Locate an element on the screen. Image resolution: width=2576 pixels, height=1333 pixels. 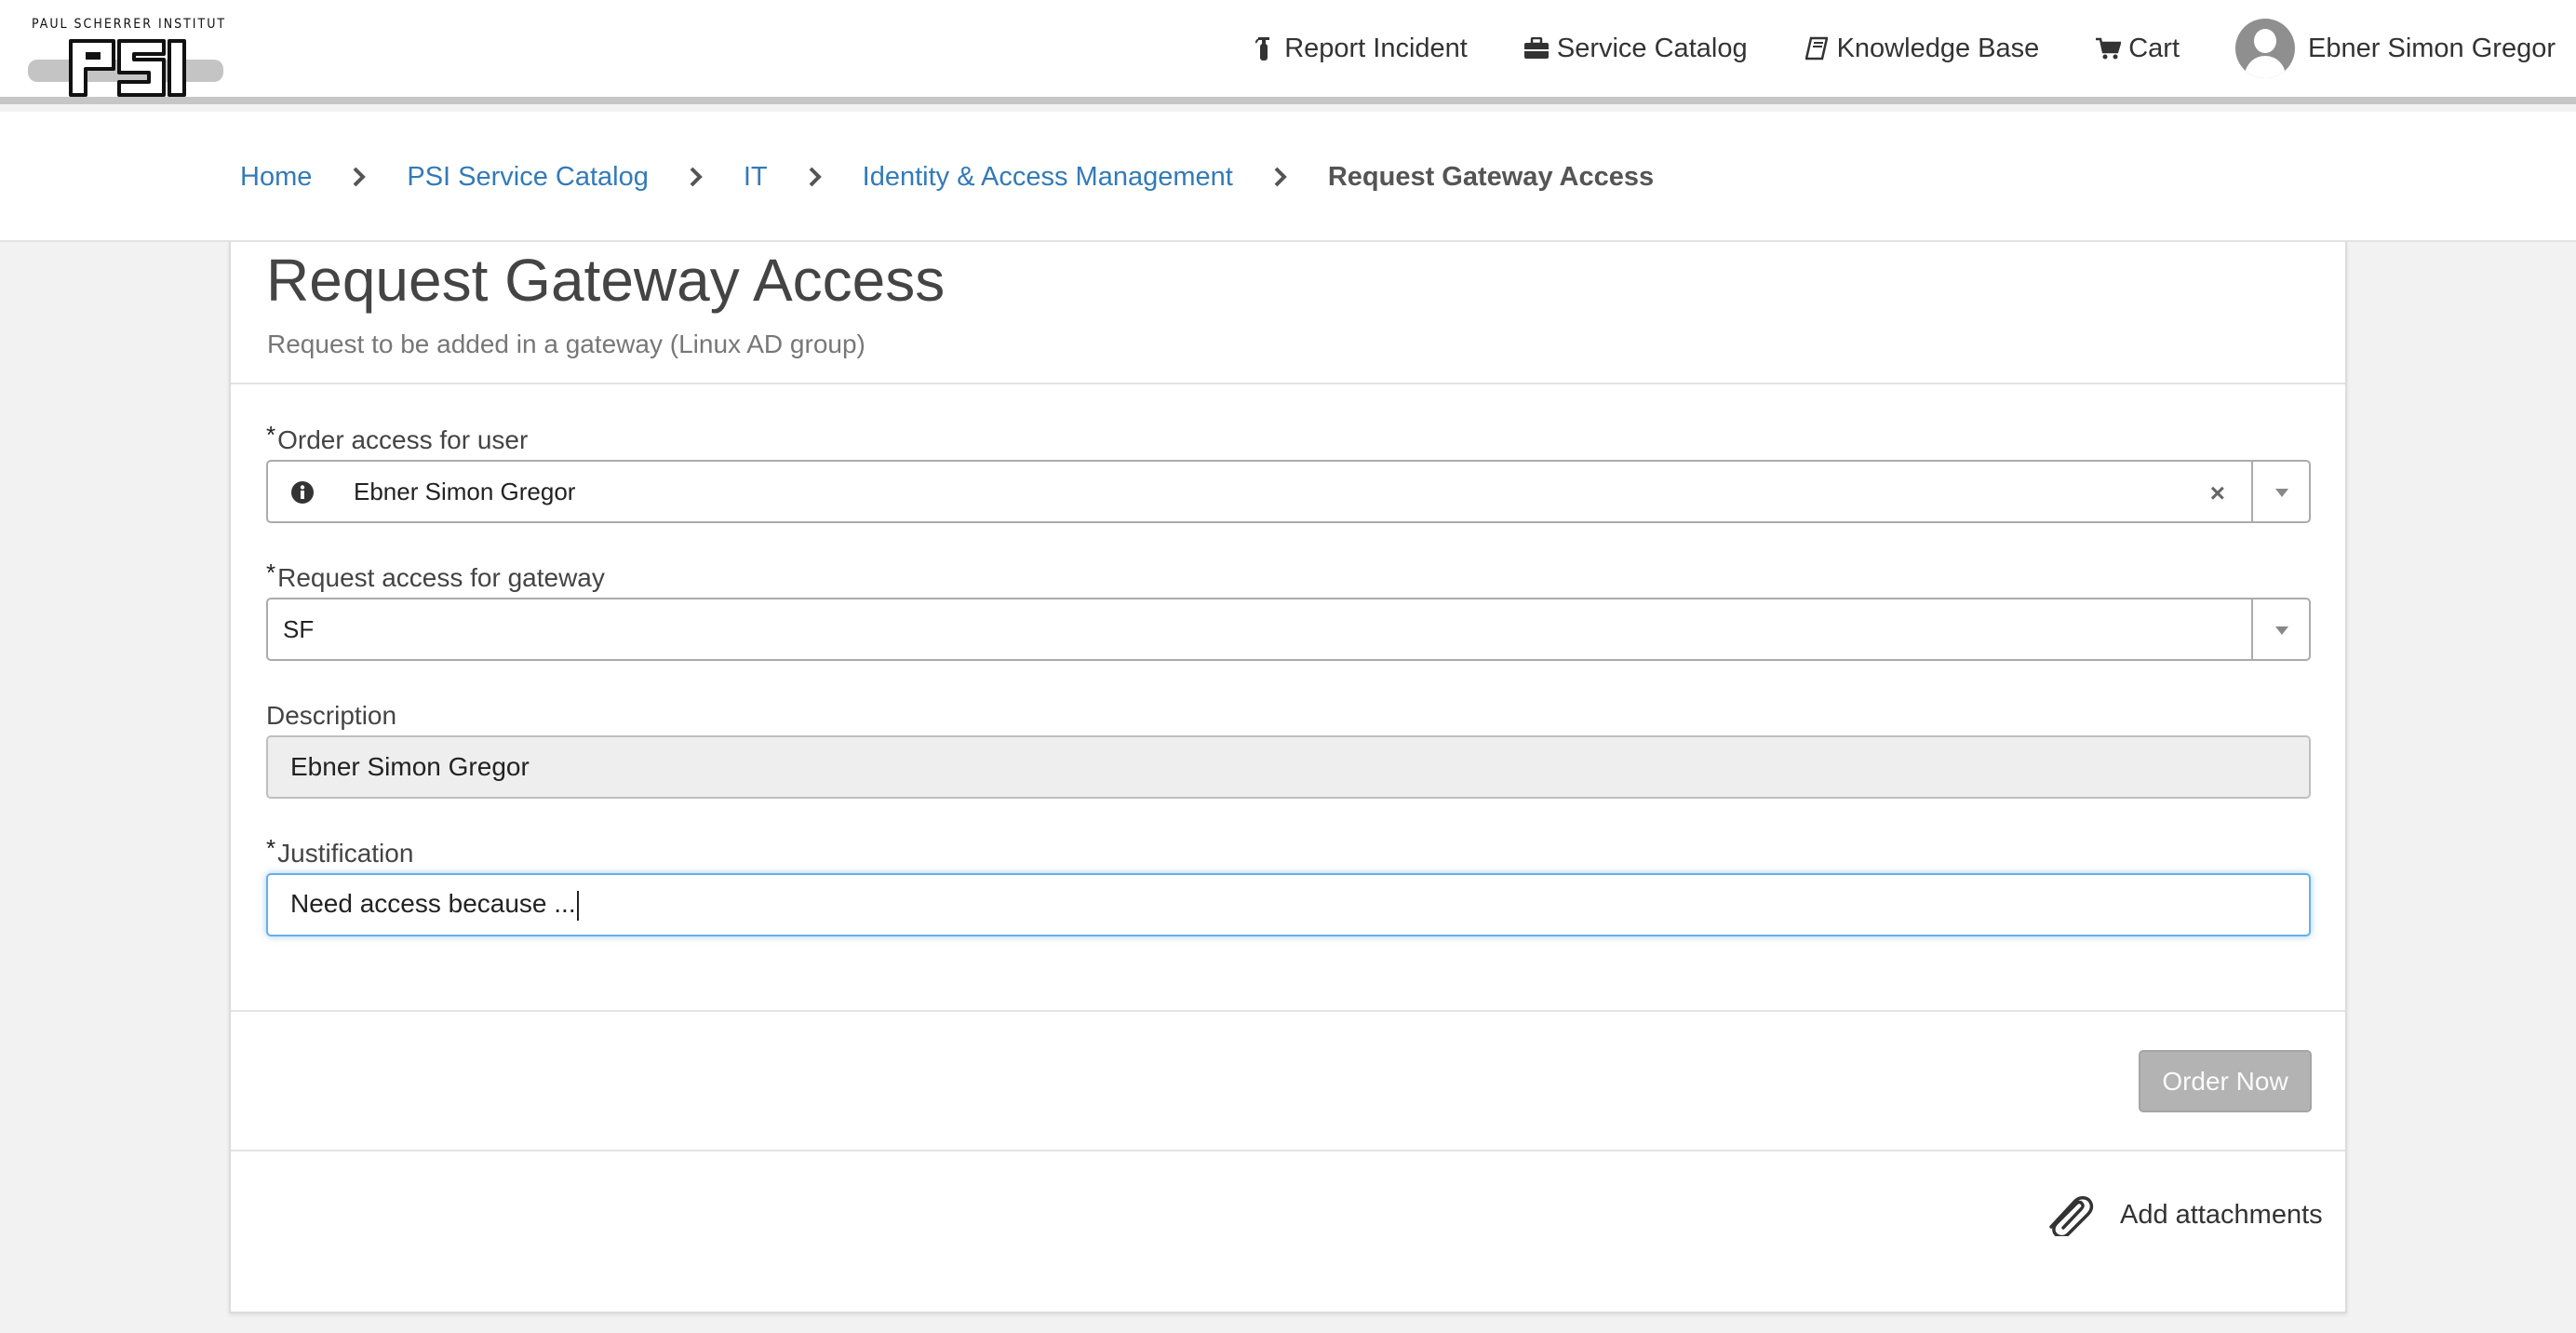
breadcrumb-identity-access-management: Identity & Access Management is located at coordinates (1048, 178).